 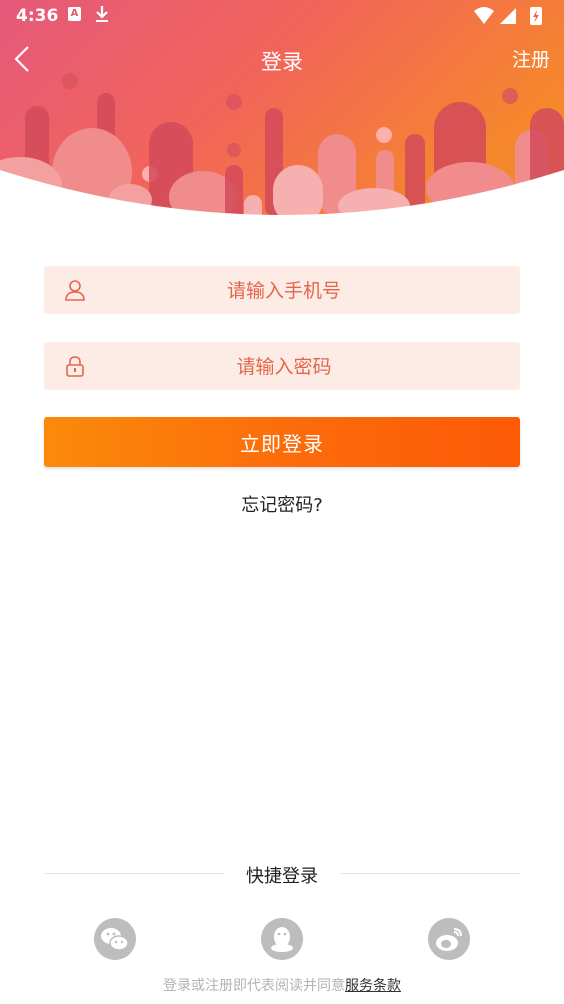 What do you see at coordinates (282, 16) in the screenshot?
I see `status-bar: 4:36 A` at bounding box center [282, 16].